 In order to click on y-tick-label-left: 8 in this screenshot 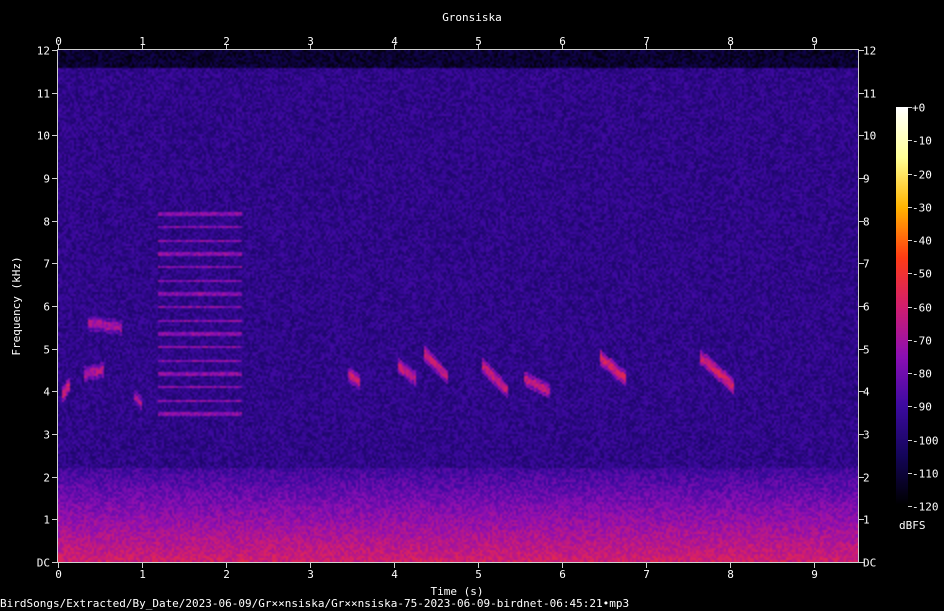, I will do `click(46, 222)`.